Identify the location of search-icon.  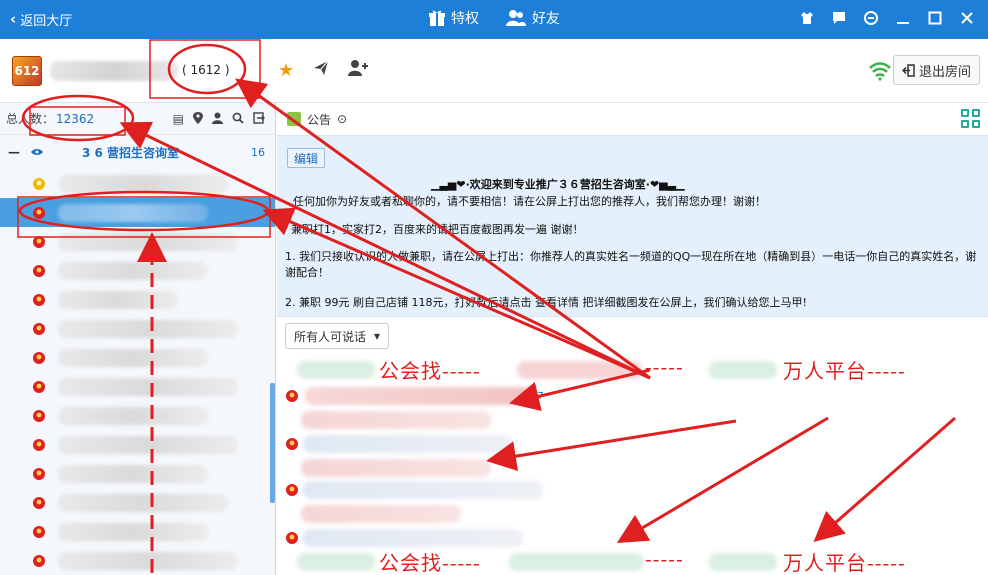
(238, 119).